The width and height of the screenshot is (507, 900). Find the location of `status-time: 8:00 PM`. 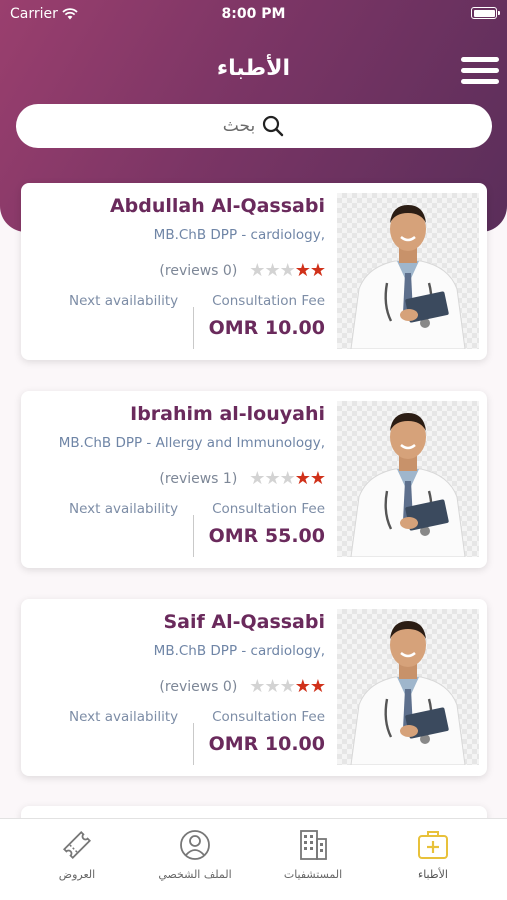

status-time: 8:00 PM is located at coordinates (253, 14).